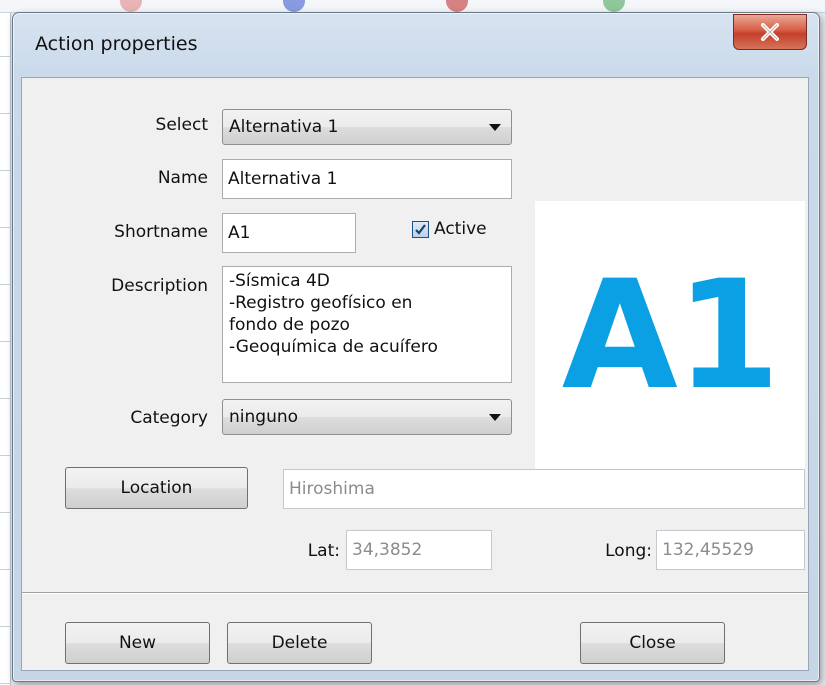 This screenshot has width=825, height=685. What do you see at coordinates (652, 643) in the screenshot?
I see `close-button: Close` at bounding box center [652, 643].